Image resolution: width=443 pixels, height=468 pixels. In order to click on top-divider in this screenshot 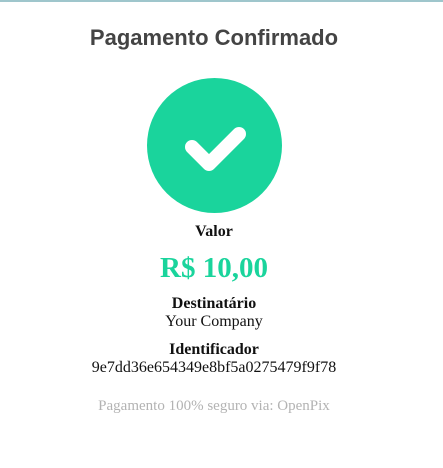, I will do `click(221, 1)`.